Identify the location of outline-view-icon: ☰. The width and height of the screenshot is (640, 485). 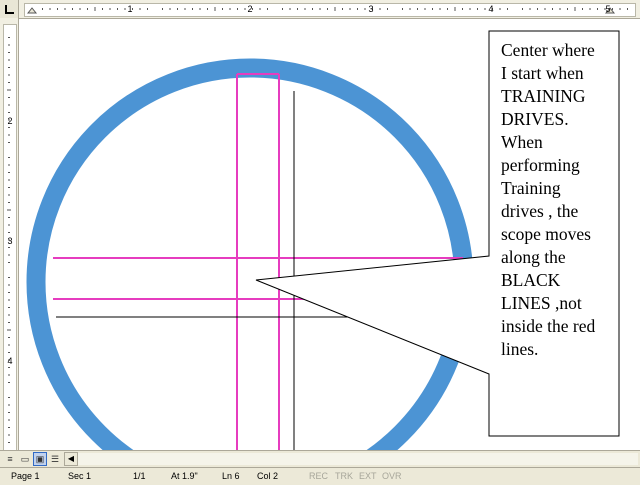
(55, 459).